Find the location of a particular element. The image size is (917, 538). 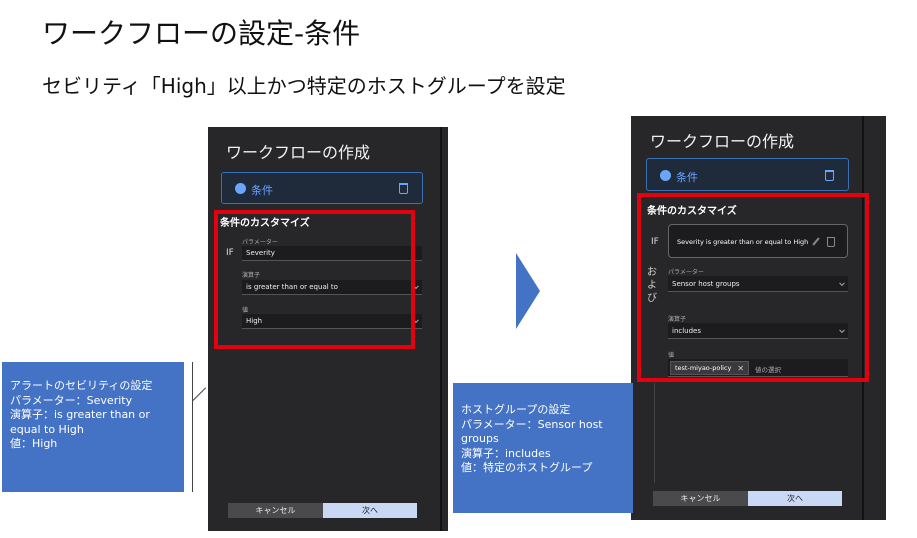

panel-scrollbar is located at coordinates (441, 329).